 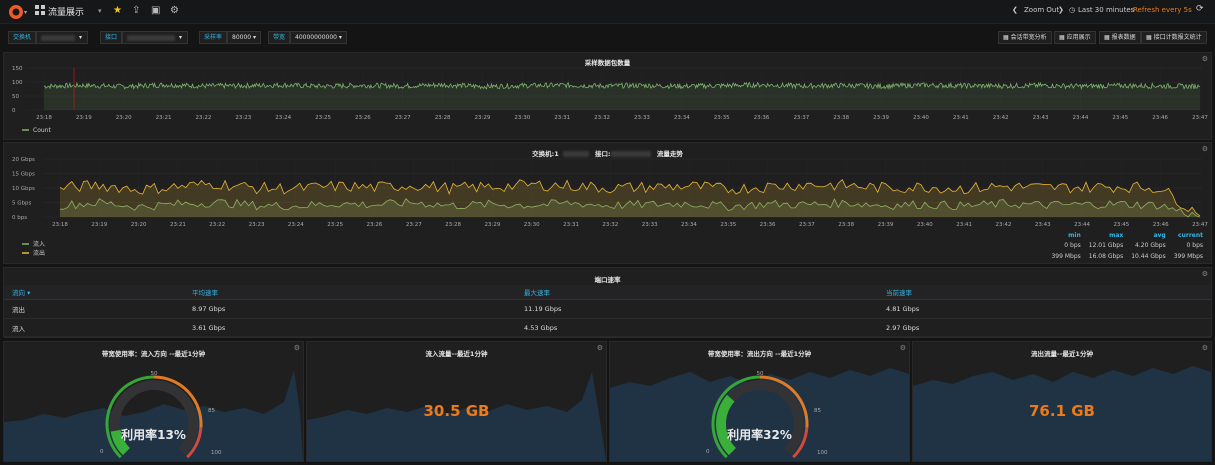 What do you see at coordinates (213, 37) in the screenshot?
I see `sample-rate-label: 采样率` at bounding box center [213, 37].